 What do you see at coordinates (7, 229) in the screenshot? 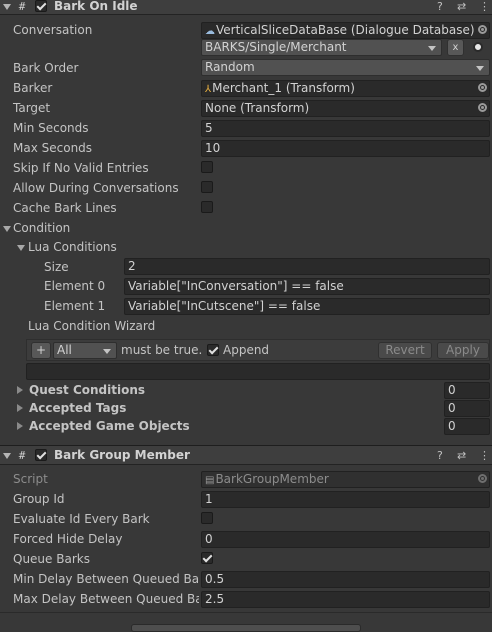
I see `condition-foldout-icon` at bounding box center [7, 229].